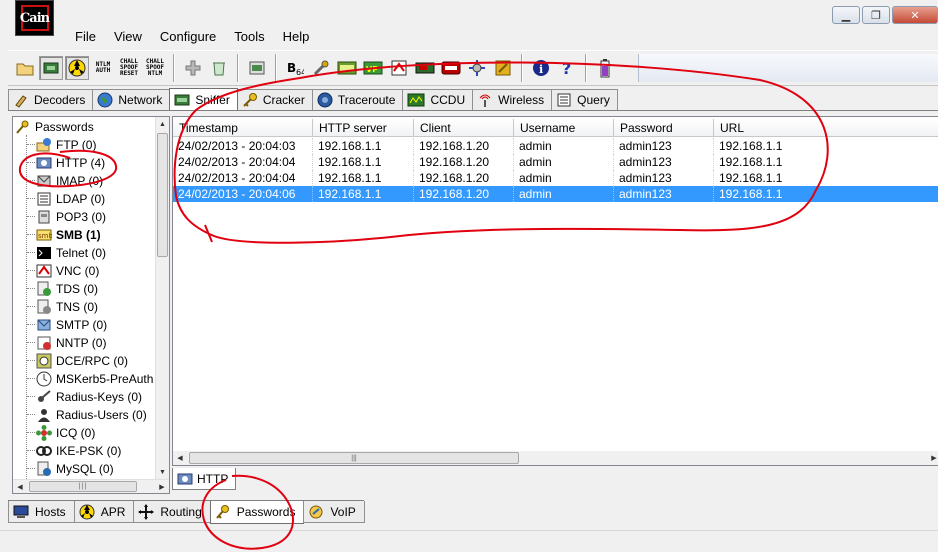  I want to click on tree-item-tds: TDS (0), so click(62, 288).